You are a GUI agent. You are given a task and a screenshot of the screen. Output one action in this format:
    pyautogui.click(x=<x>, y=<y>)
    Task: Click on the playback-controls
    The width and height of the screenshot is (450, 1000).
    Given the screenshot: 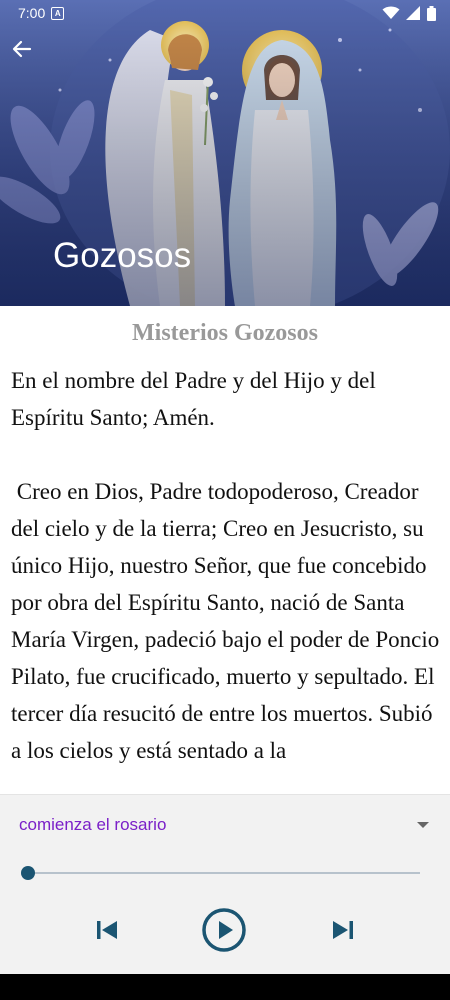 What is the action you would take?
    pyautogui.click(x=225, y=930)
    